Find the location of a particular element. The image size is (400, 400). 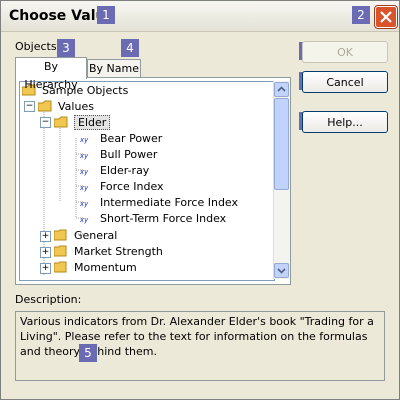

tree-item-label: Bull Power is located at coordinates (129, 154).